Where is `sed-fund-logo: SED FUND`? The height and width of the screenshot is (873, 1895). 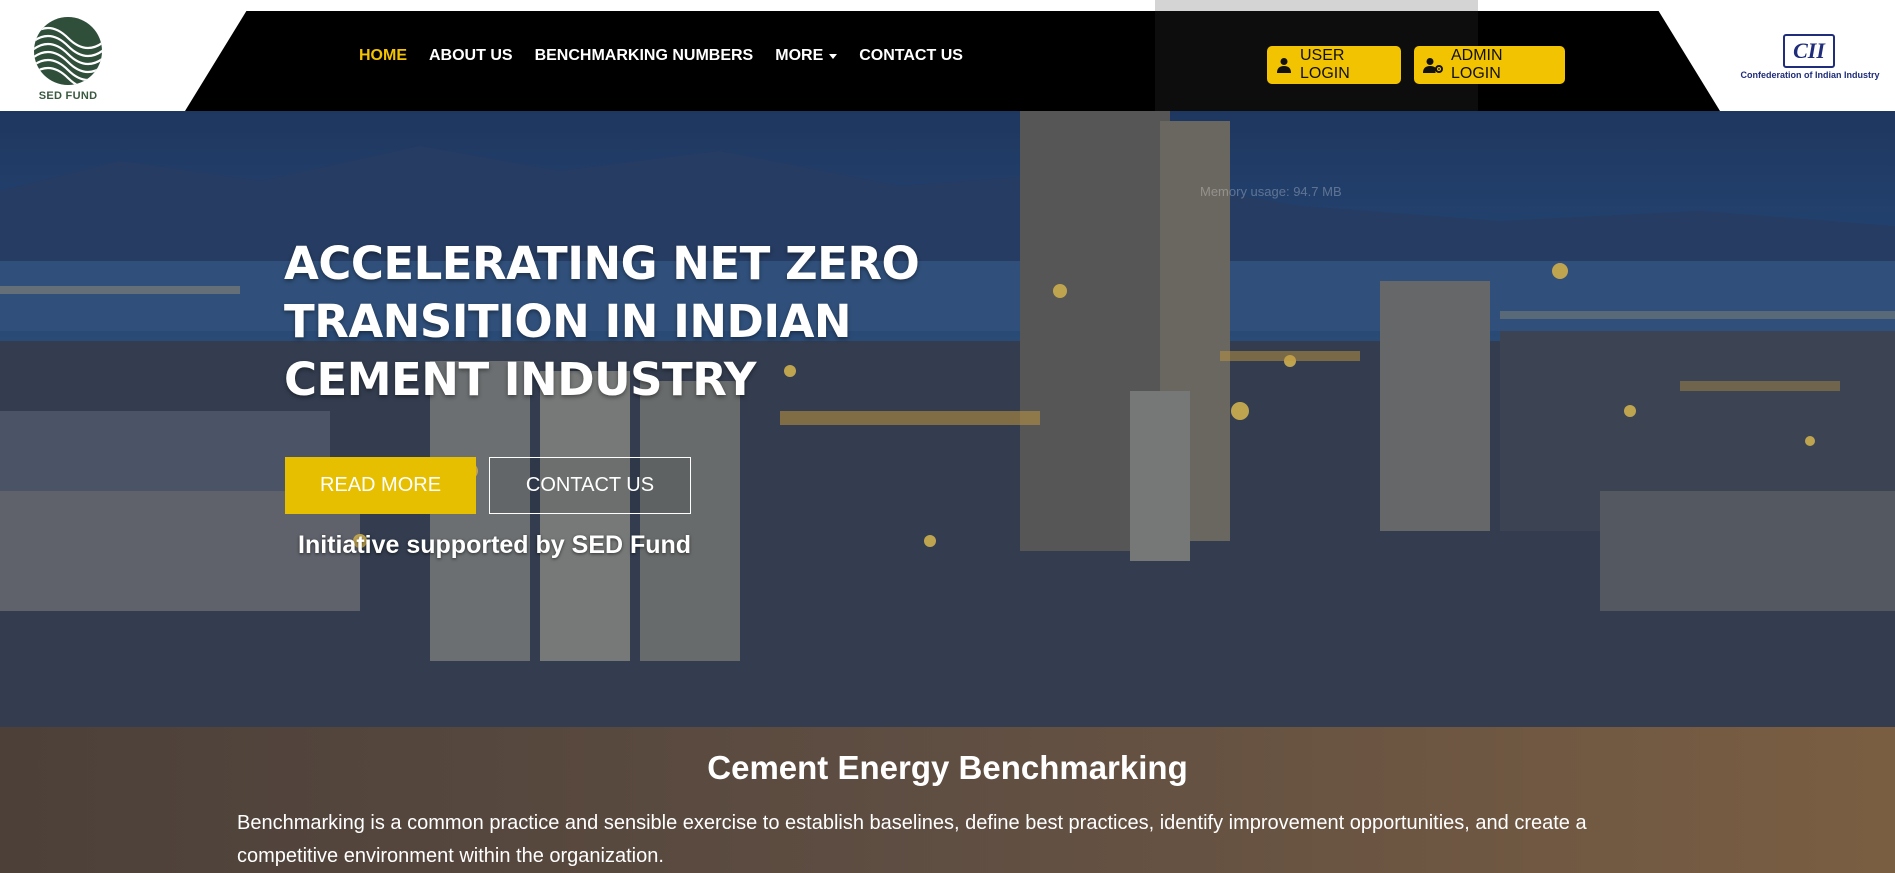
sed-fund-logo: SED FUND is located at coordinates (68, 61).